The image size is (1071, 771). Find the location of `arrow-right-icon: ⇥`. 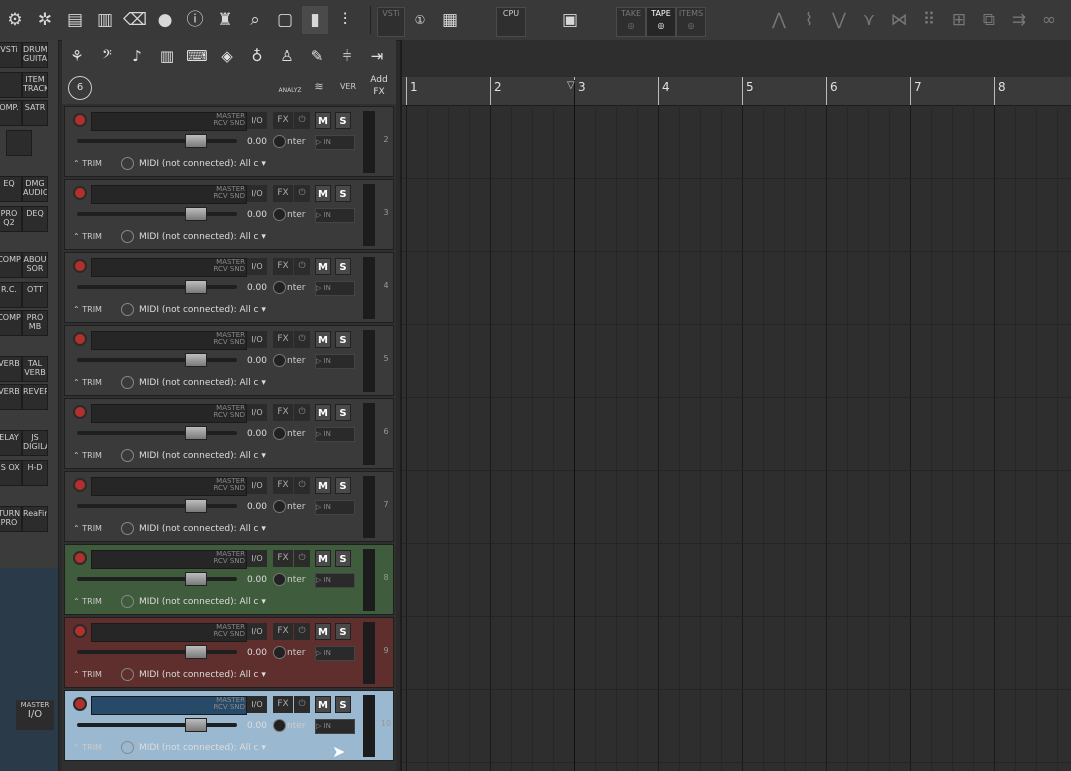

arrow-right-icon: ⇥ is located at coordinates (377, 56).